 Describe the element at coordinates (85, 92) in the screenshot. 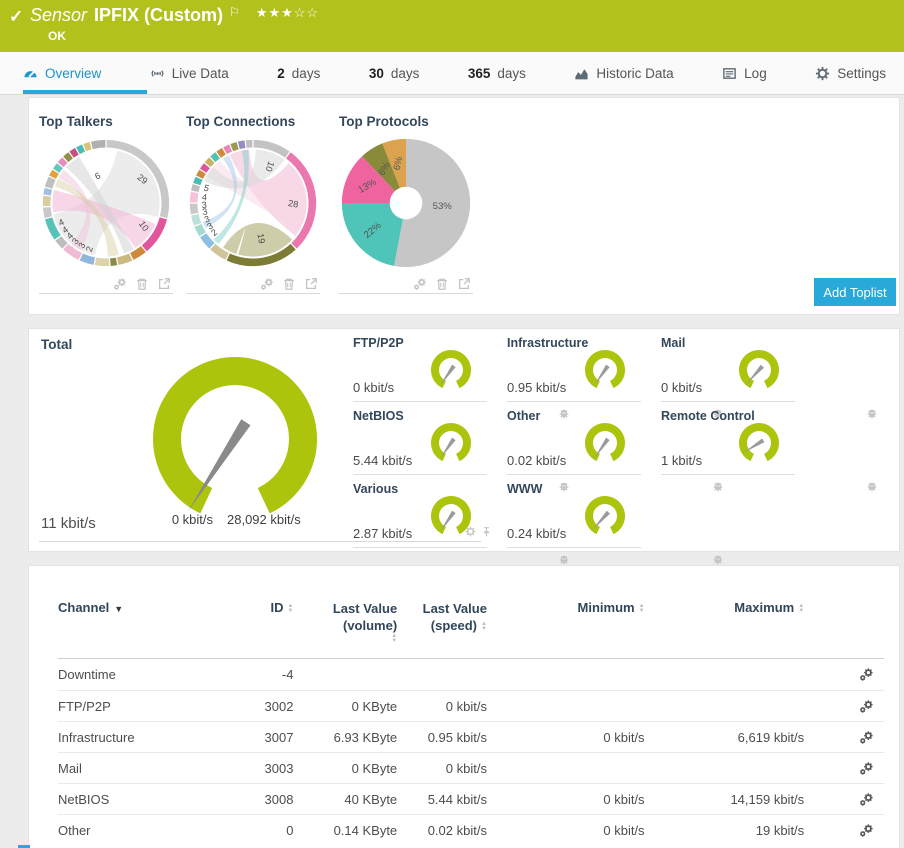

I see `active-tab-underline` at that location.